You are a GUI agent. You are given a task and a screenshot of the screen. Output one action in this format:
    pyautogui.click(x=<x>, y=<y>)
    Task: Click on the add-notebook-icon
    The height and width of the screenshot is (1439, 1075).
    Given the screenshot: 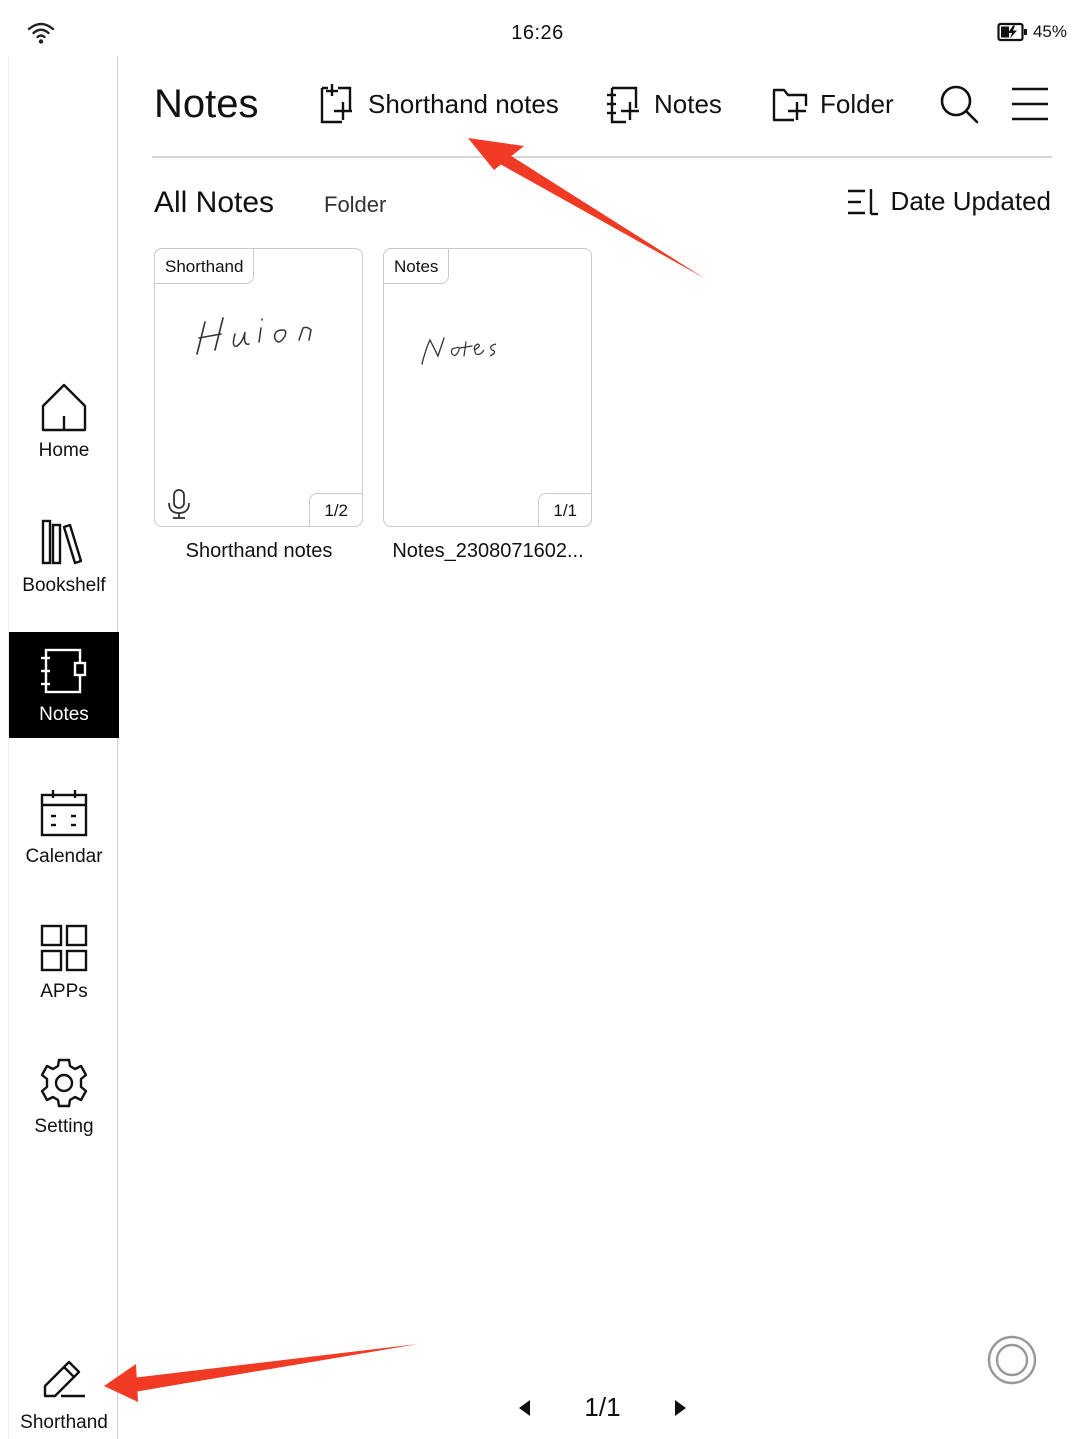 What is the action you would take?
    pyautogui.click(x=623, y=105)
    